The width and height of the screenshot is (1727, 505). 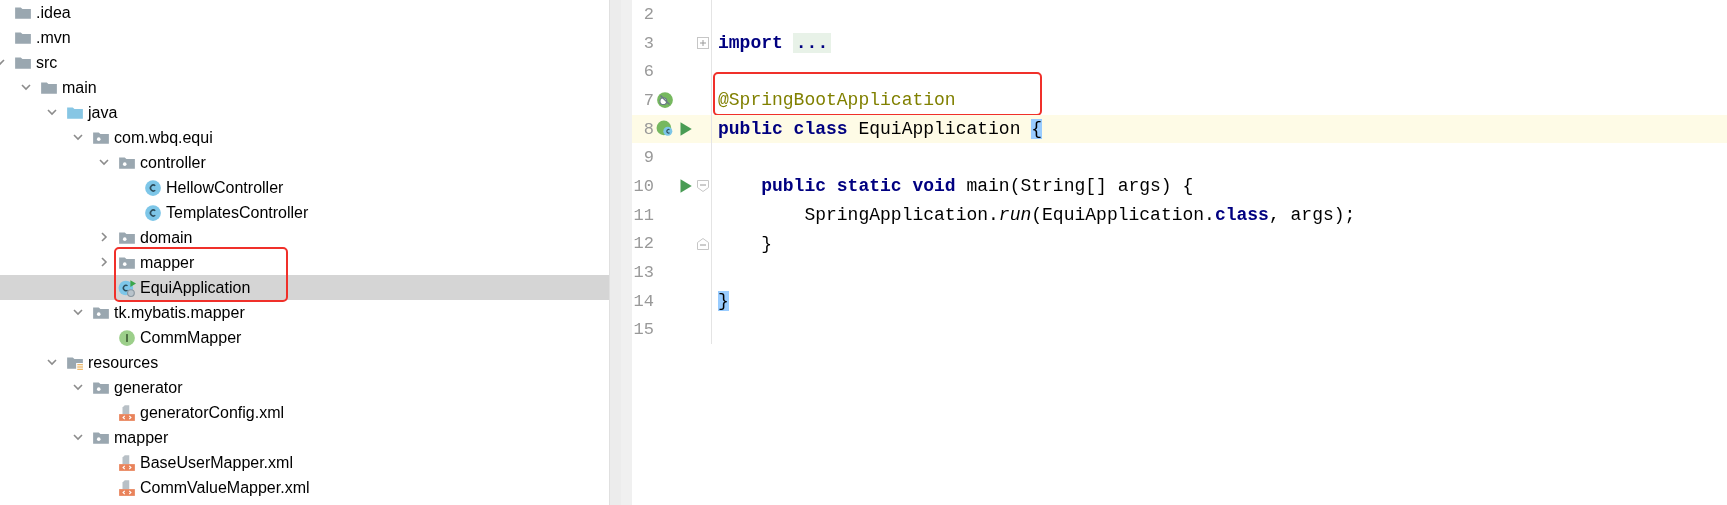 I want to click on tree-item-label: CommValueMapper.xml, so click(x=225, y=487).